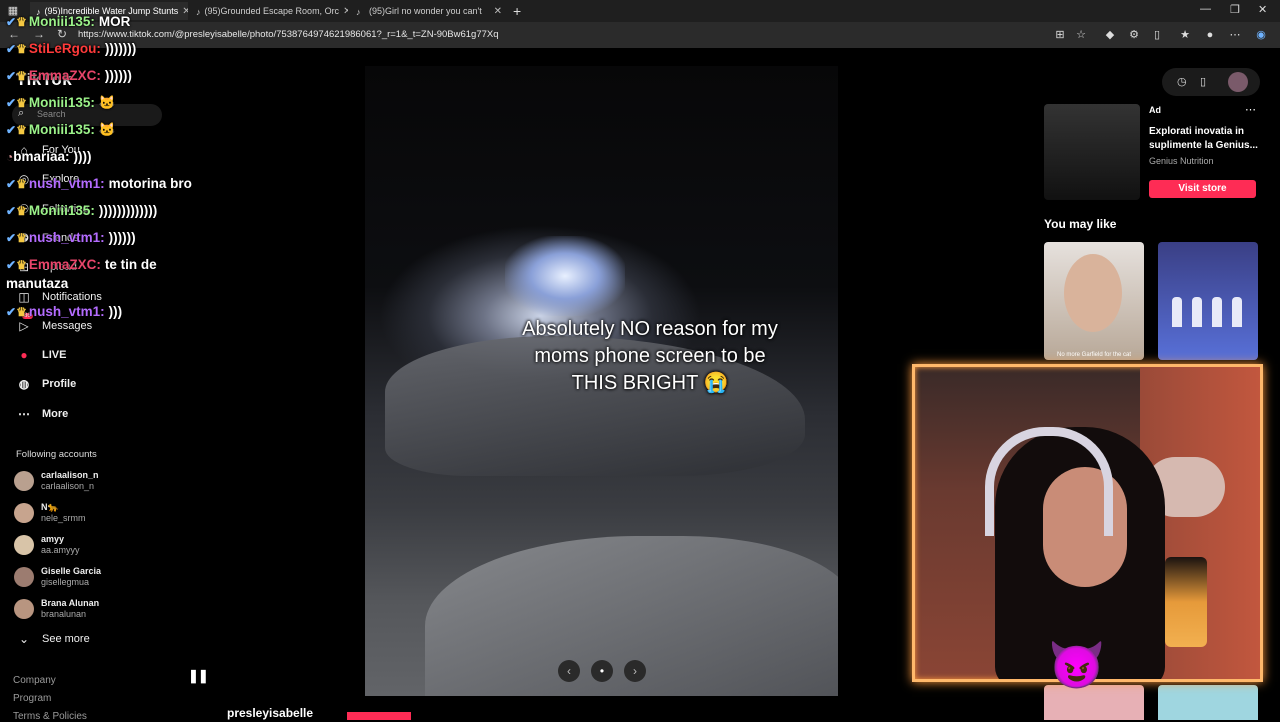  What do you see at coordinates (198, 676) in the screenshot?
I see `pause-icon: ❚❚` at bounding box center [198, 676].